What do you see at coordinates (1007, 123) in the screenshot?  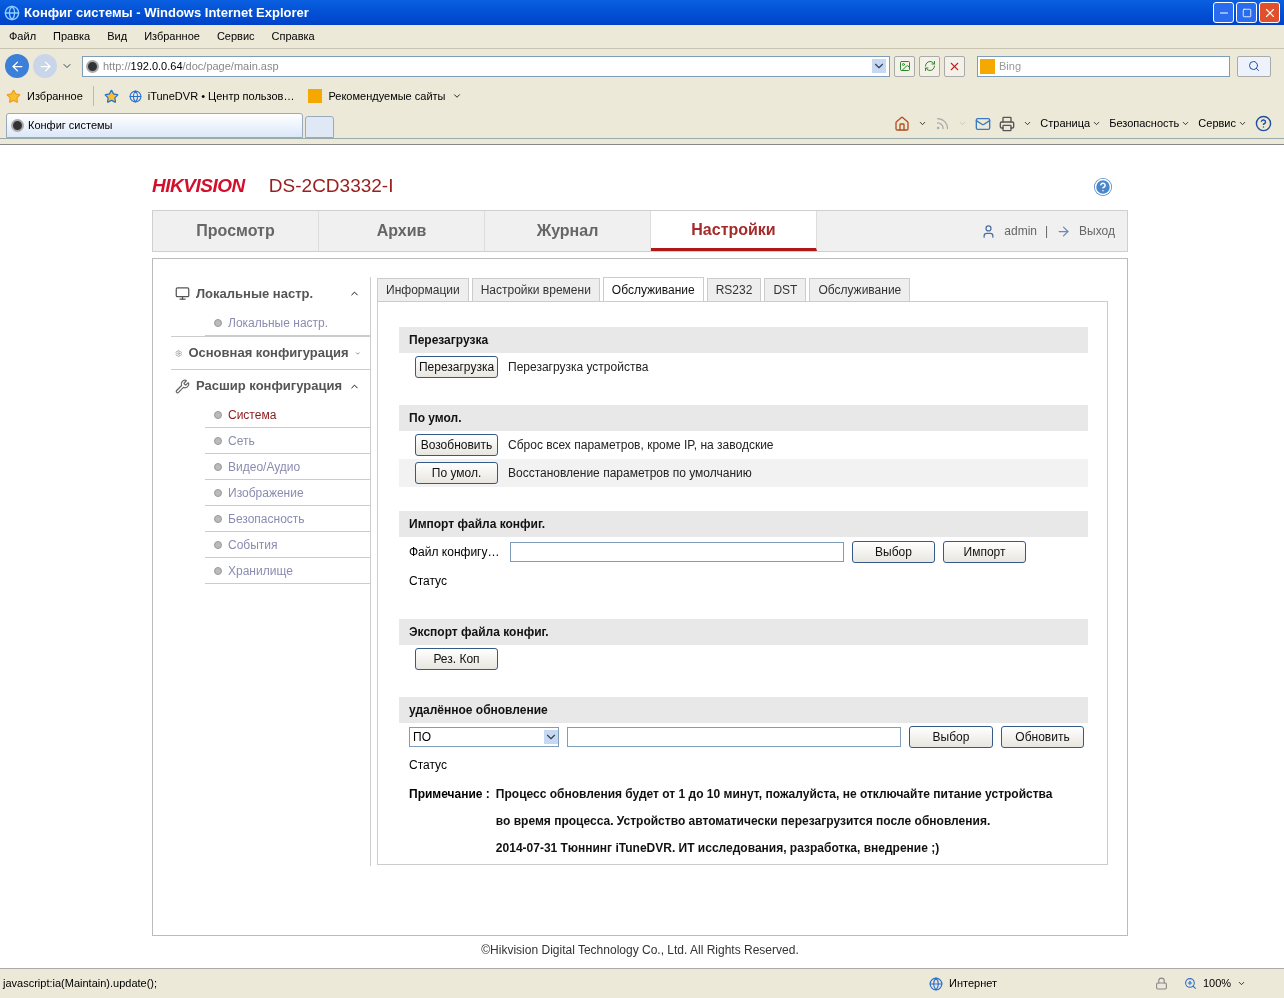 I see `printer-icon` at bounding box center [1007, 123].